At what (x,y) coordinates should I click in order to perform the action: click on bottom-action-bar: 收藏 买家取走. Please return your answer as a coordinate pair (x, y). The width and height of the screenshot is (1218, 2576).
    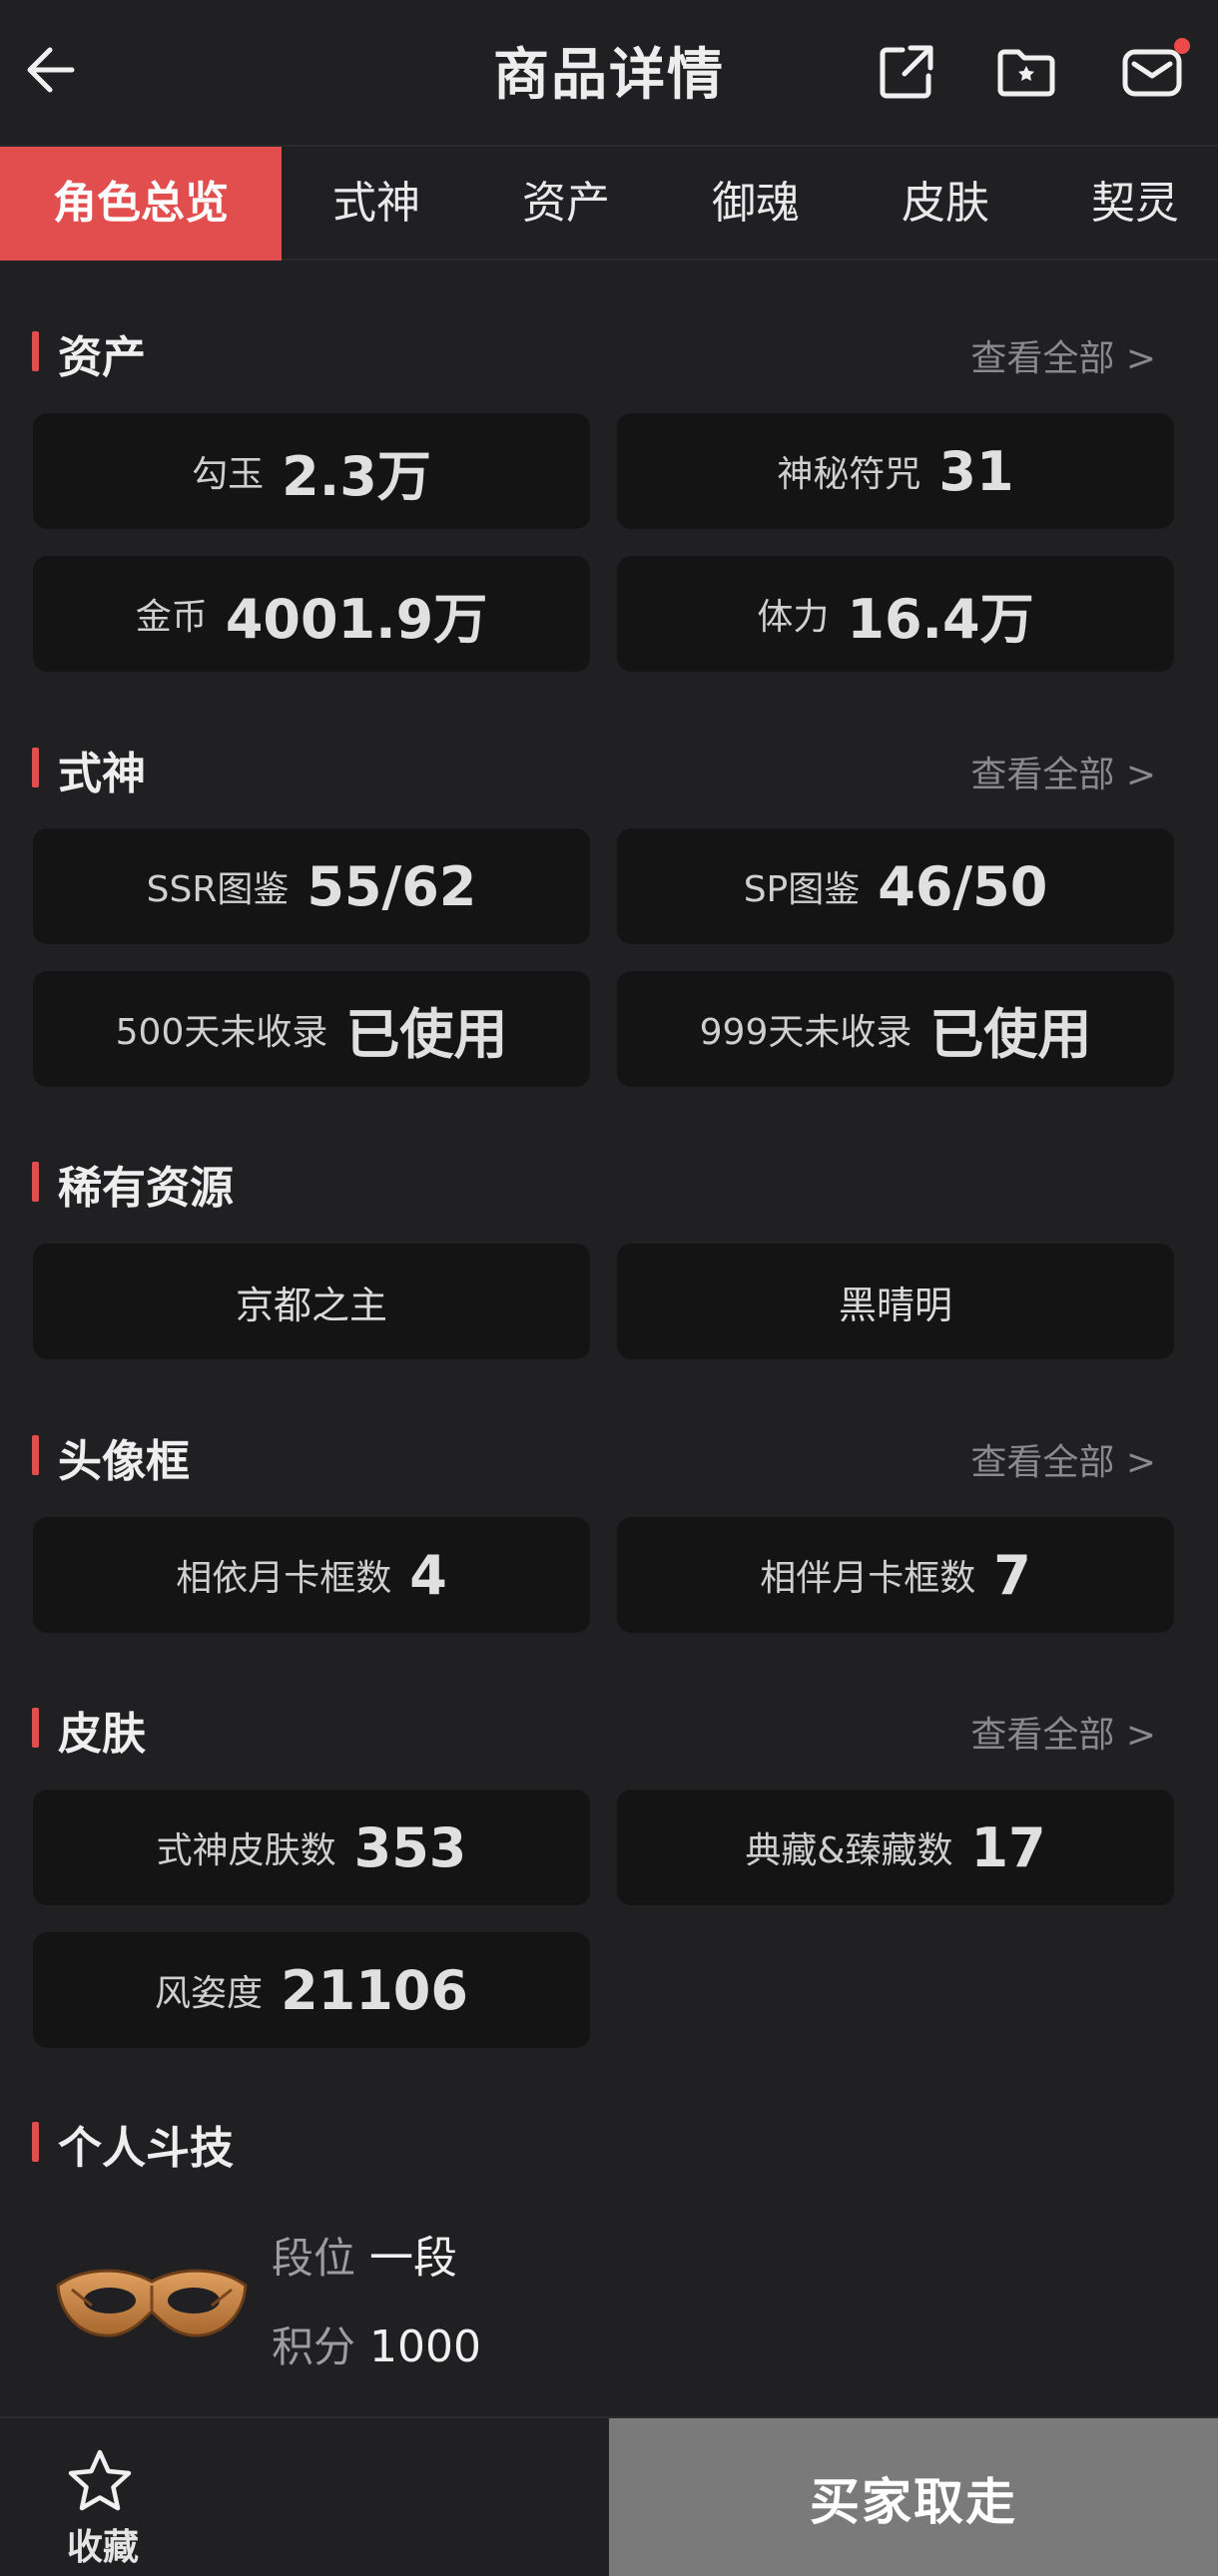
    Looking at the image, I should click on (609, 2496).